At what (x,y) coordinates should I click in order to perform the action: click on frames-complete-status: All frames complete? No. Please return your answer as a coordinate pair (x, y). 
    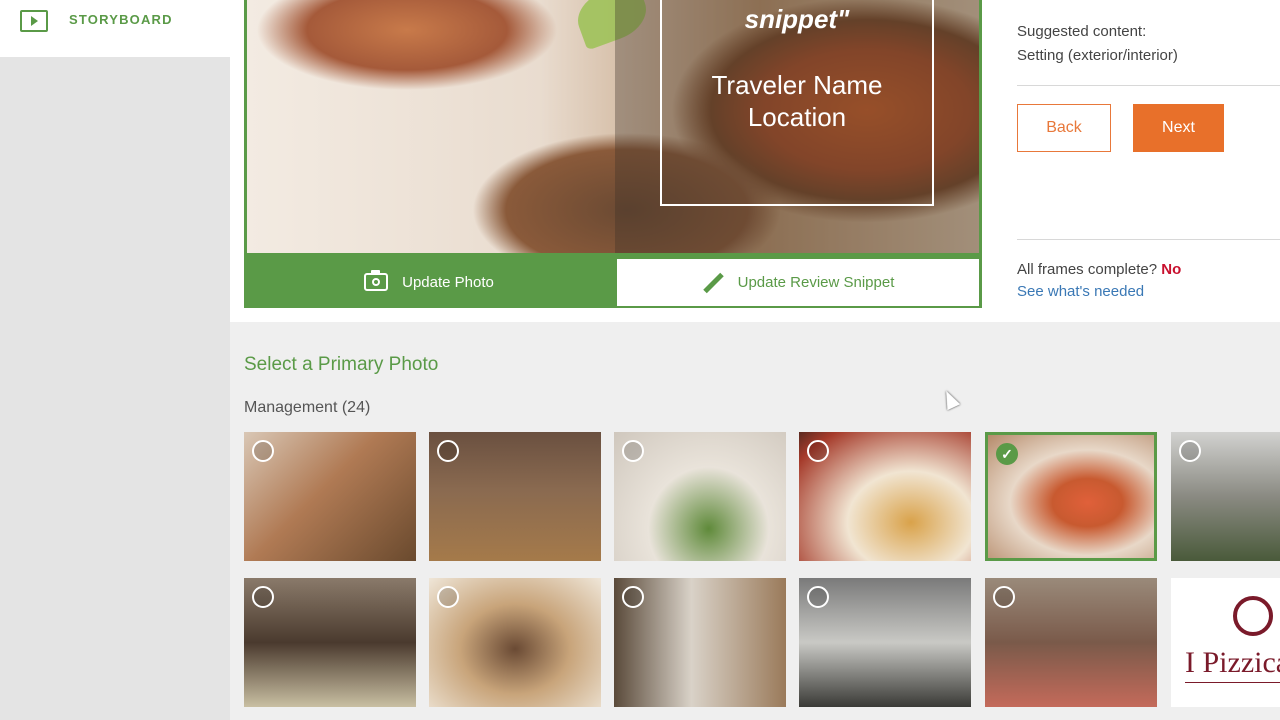
    Looking at the image, I should click on (1099, 269).